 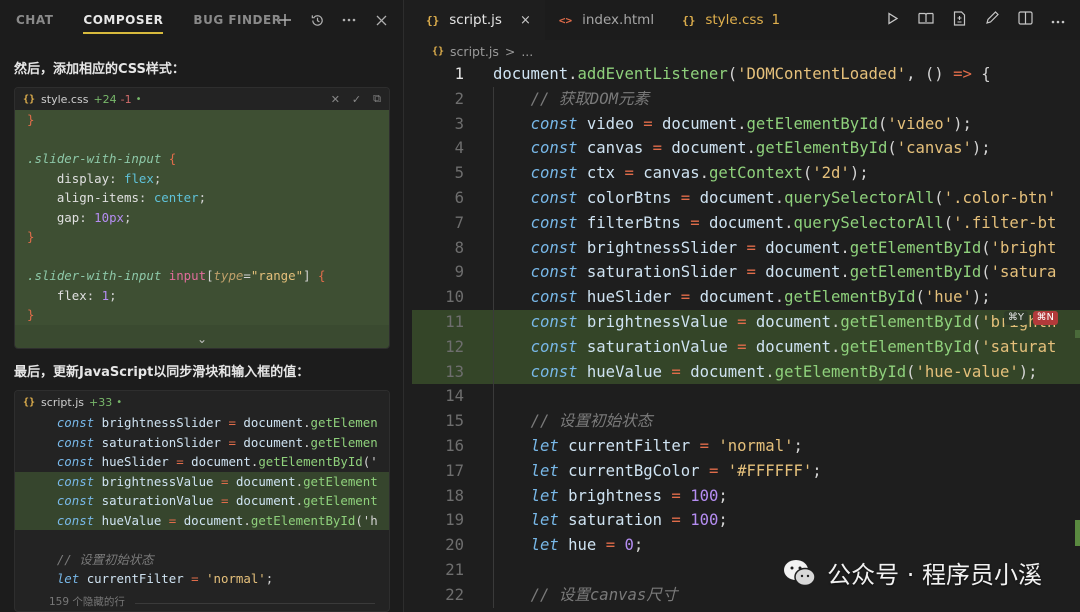 What do you see at coordinates (381, 20) in the screenshot?
I see `close-icon` at bounding box center [381, 20].